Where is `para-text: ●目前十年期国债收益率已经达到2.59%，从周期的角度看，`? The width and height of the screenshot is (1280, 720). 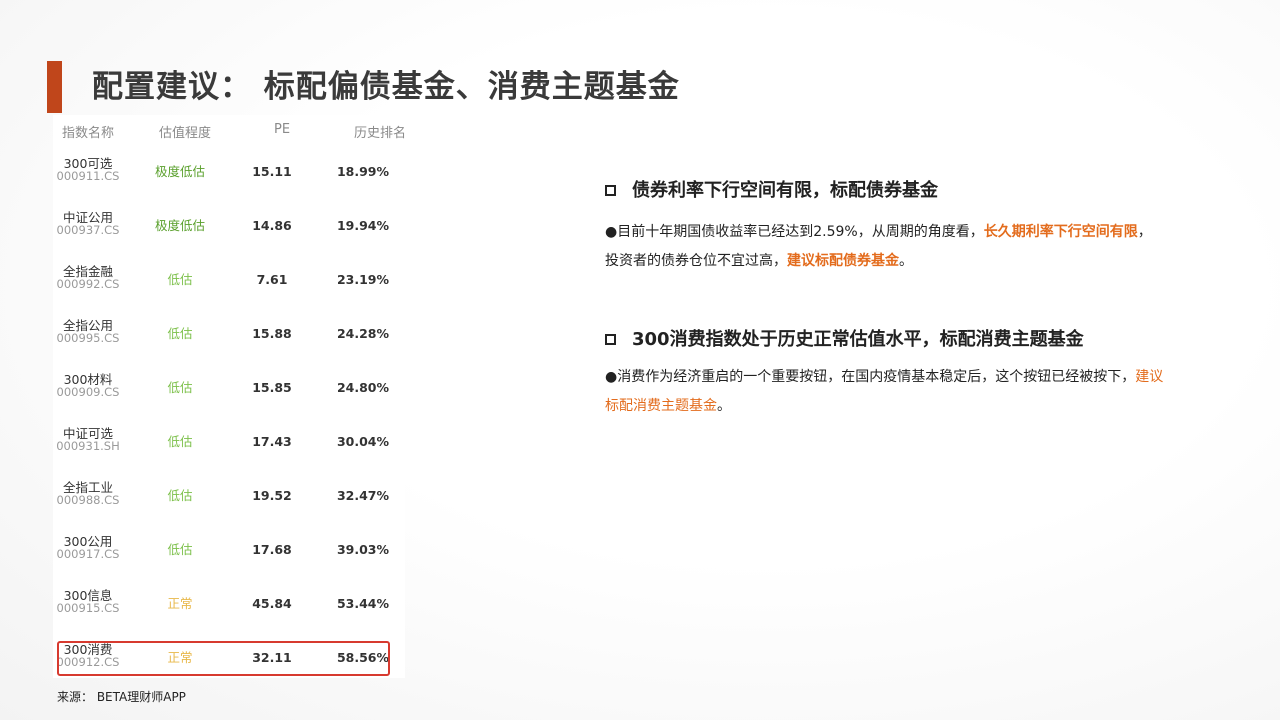 para-text: ●目前十年期国债收益率已经达到2.59%，从周期的角度看， is located at coordinates (794, 232).